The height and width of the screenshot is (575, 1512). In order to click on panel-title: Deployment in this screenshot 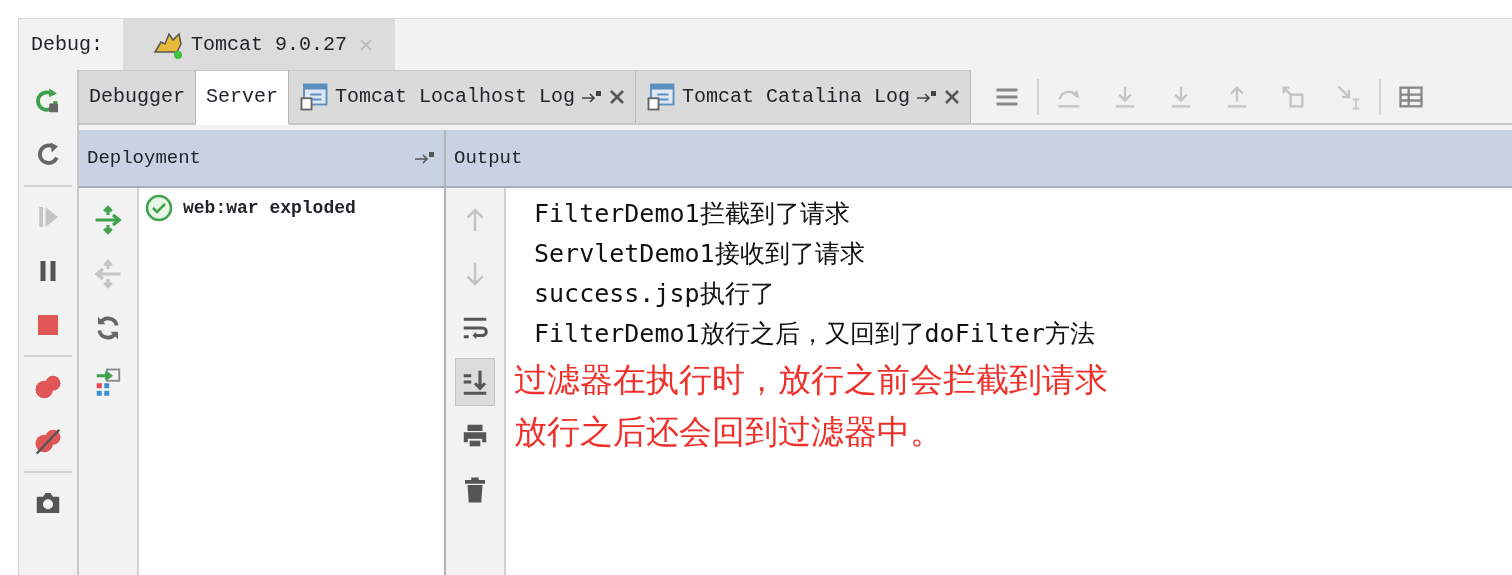, I will do `click(145, 158)`.